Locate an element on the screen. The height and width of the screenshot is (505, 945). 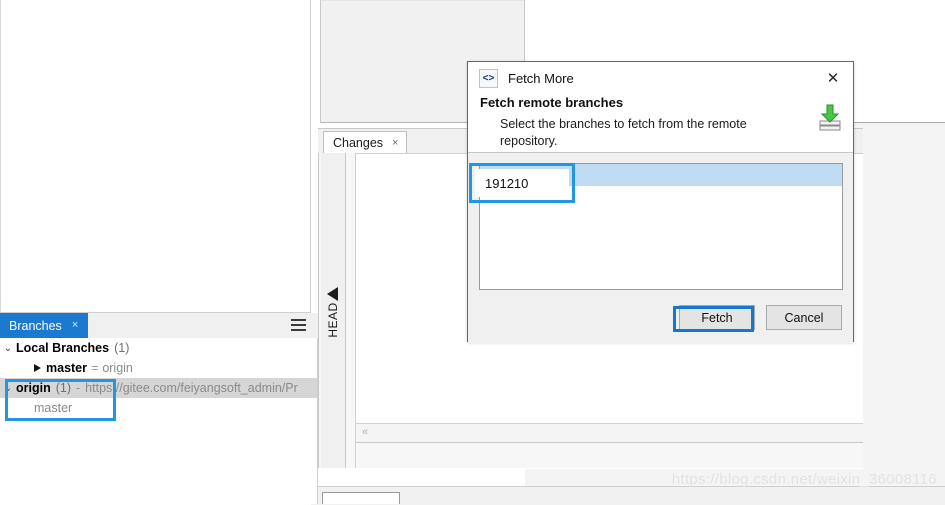
tree-item-remote-url: https://gitee.com/feiyangsoft_admin/Pr is located at coordinates (191, 388).